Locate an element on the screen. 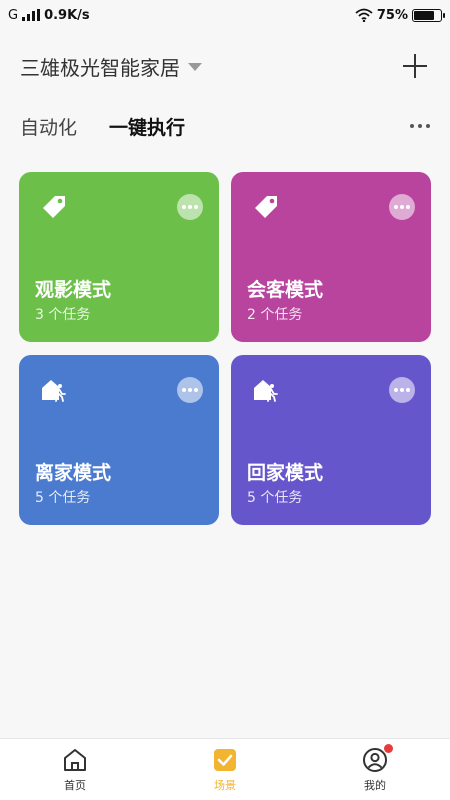 Image resolution: width=450 pixels, height=800 pixels. signal-icon is located at coordinates (31, 15).